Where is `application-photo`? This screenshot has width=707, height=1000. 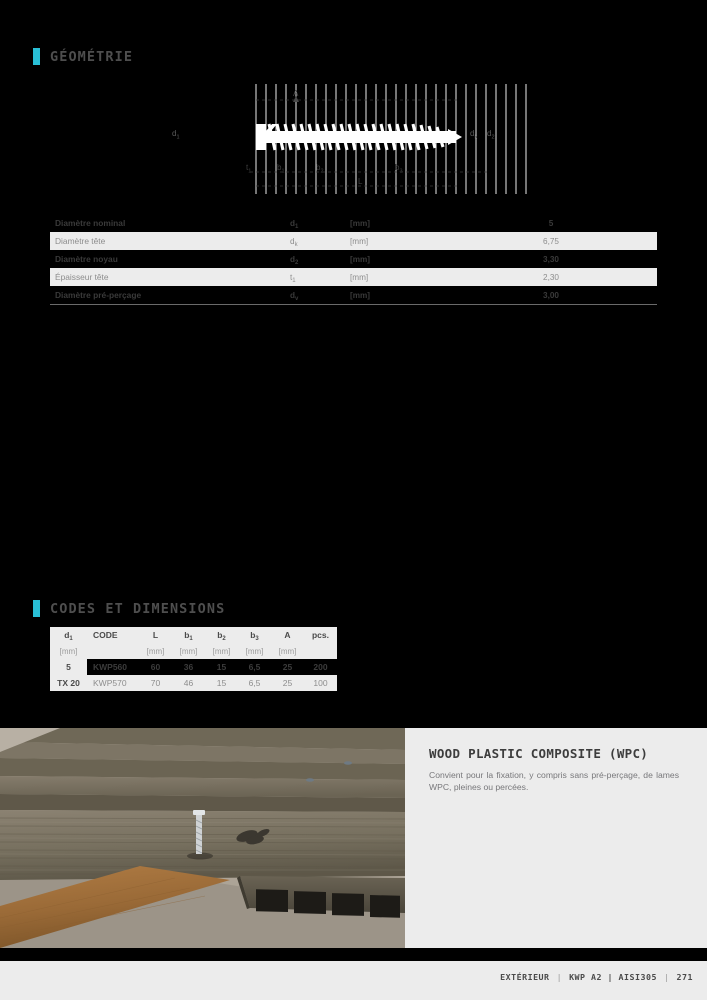 application-photo is located at coordinates (202, 838).